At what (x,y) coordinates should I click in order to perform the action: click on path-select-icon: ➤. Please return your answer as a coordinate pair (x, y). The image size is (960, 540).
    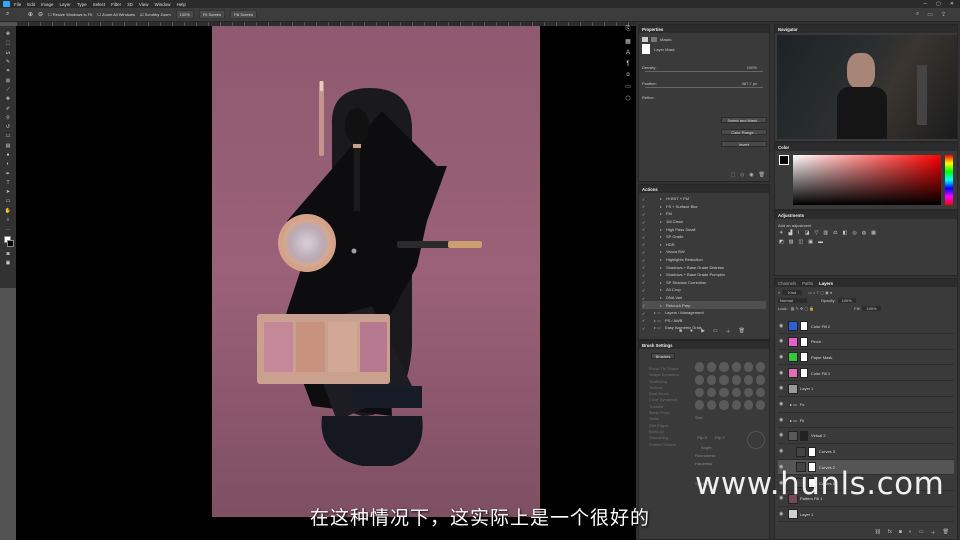
    Looking at the image, I should click on (8, 192).